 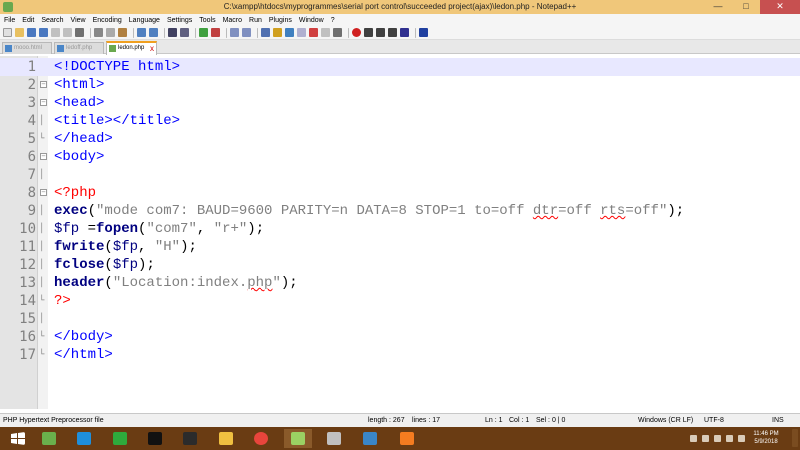 What do you see at coordinates (255, 20) in the screenshot?
I see `menu-run: Run` at bounding box center [255, 20].